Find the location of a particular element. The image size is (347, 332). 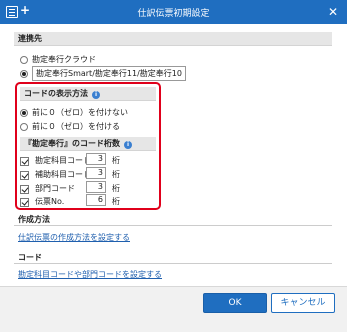

radio-kanjo-smart: 勘定奉行Smart/勘定奉行11/勘定奉行10 is located at coordinates (103, 73).